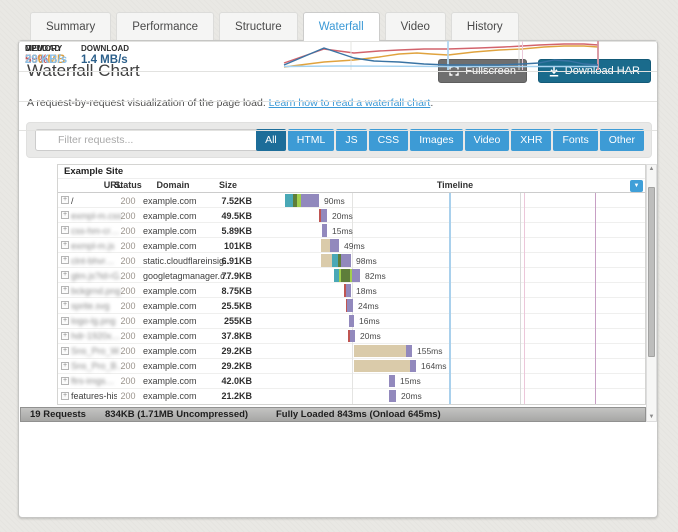 The image size is (678, 532). What do you see at coordinates (58, 414) in the screenshot?
I see `request-count: 19 Requests` at bounding box center [58, 414].